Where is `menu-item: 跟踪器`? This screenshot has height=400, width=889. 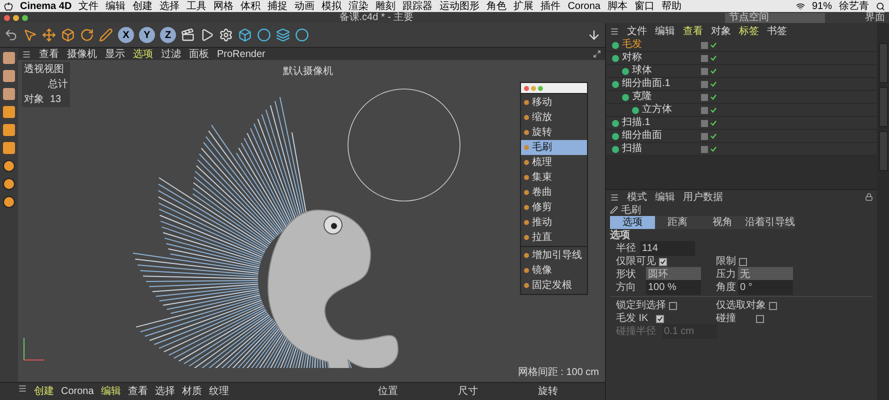 menu-item: 跟踪器 is located at coordinates (417, 7).